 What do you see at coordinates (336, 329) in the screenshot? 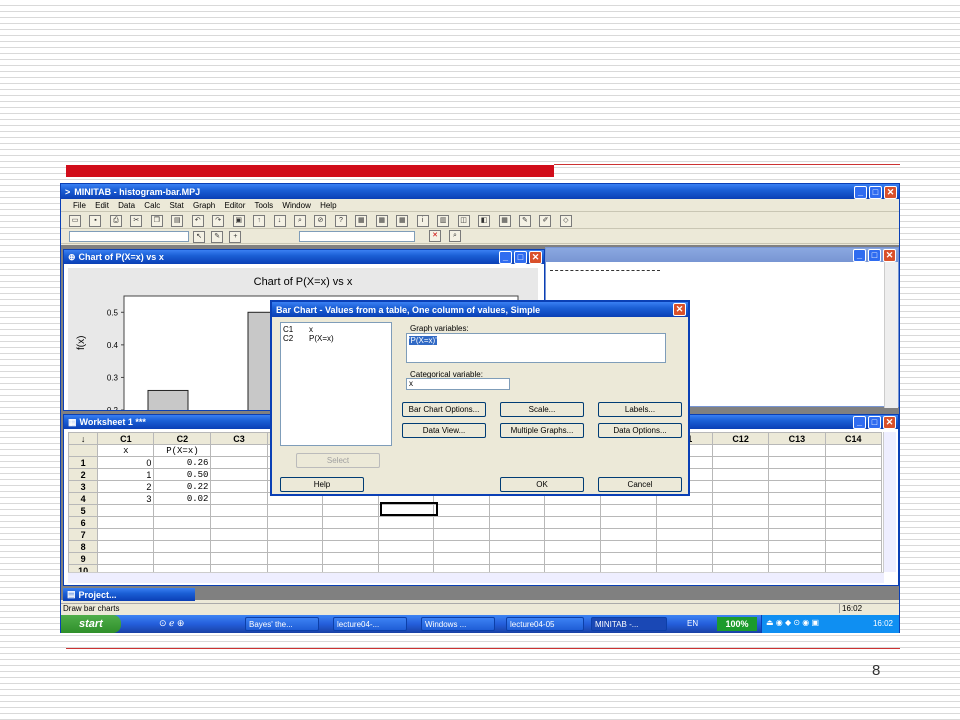
I see `list-item-c1: C1 x` at bounding box center [336, 329].